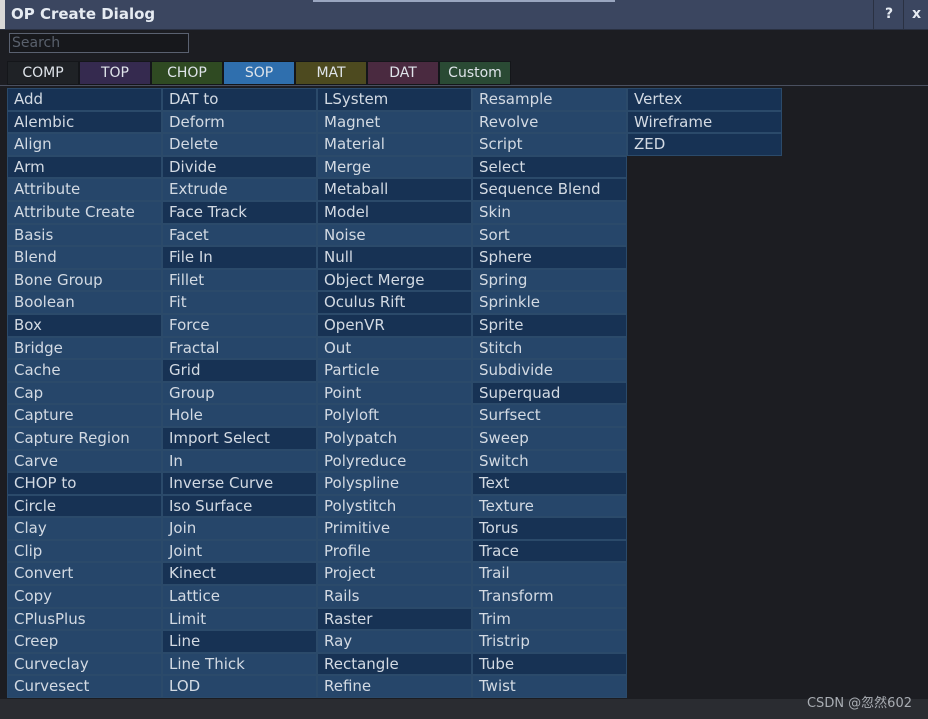  I want to click on operator-item: Tube, so click(549, 664).